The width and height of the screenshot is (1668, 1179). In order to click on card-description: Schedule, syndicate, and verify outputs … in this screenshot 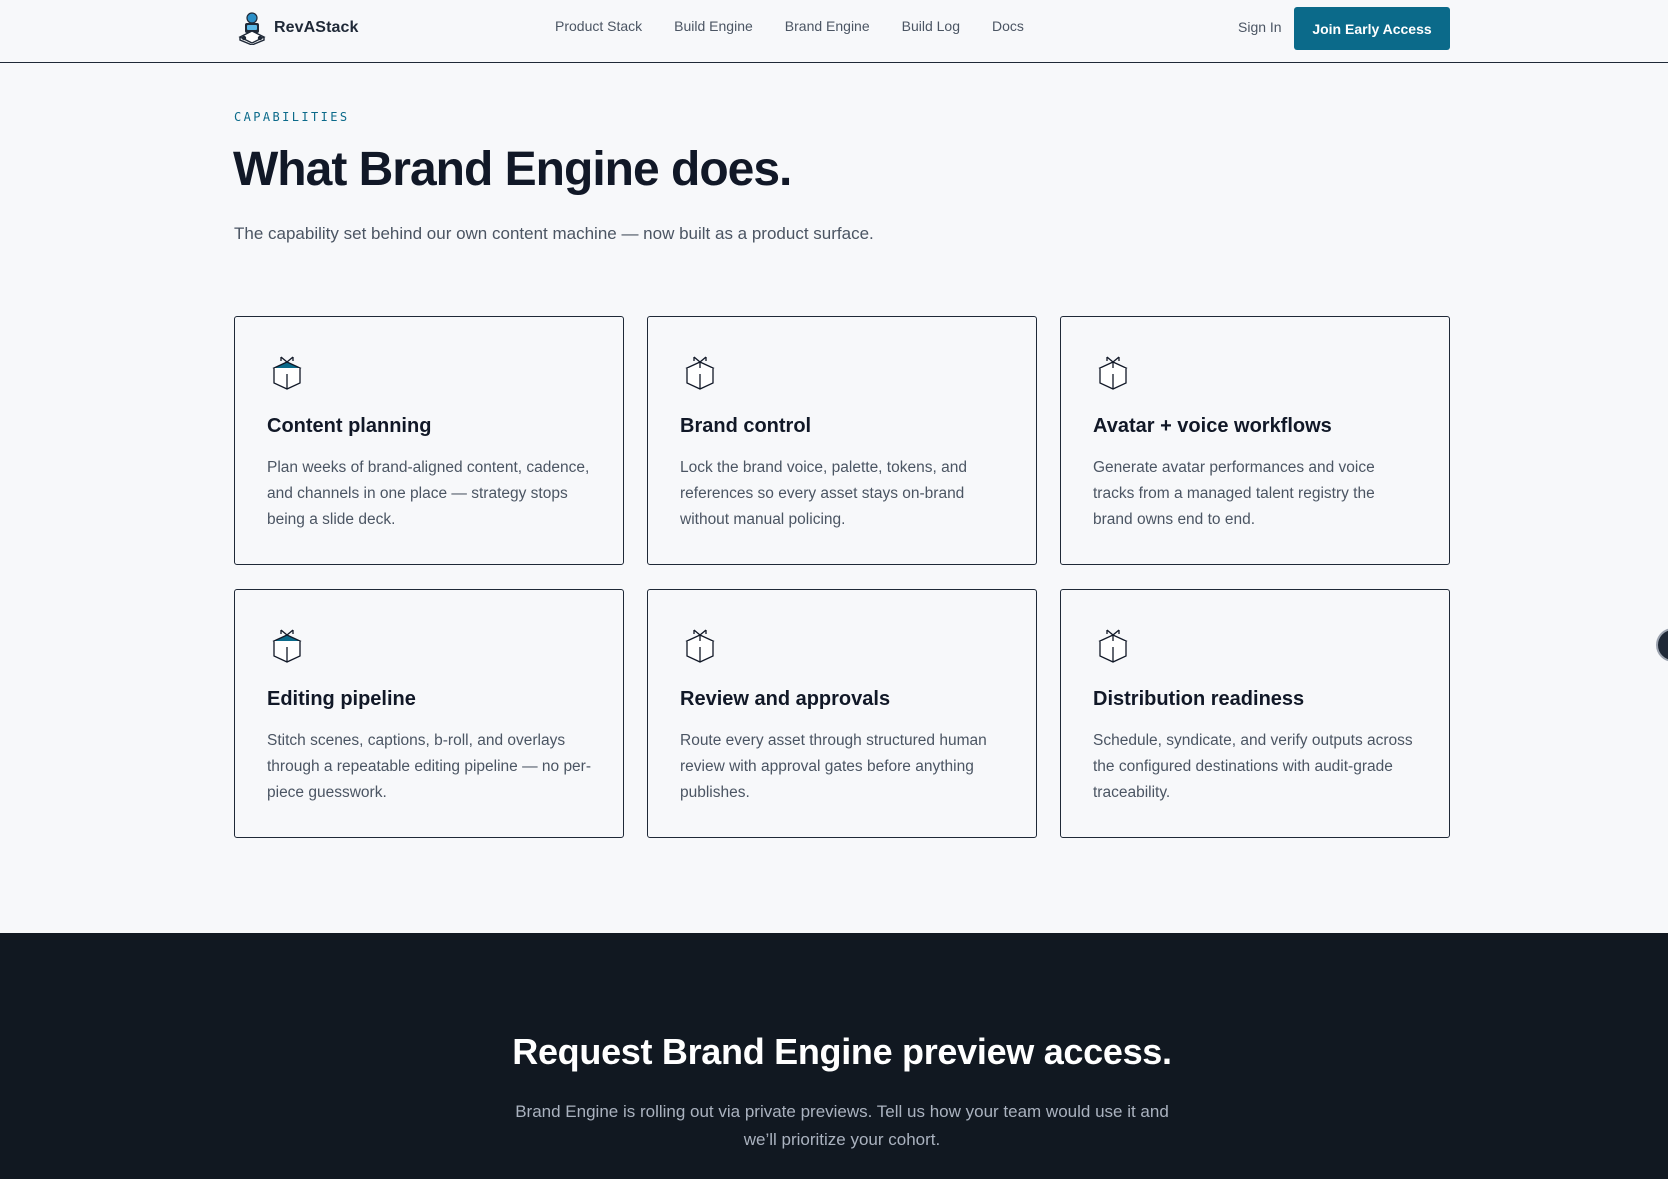, I will do `click(1253, 766)`.